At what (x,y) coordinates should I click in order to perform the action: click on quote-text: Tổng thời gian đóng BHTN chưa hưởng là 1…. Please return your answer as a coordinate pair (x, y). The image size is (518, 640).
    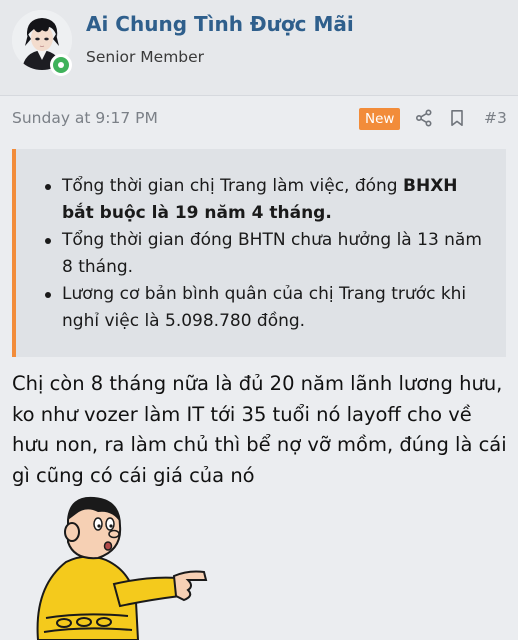
    Looking at the image, I should click on (272, 253).